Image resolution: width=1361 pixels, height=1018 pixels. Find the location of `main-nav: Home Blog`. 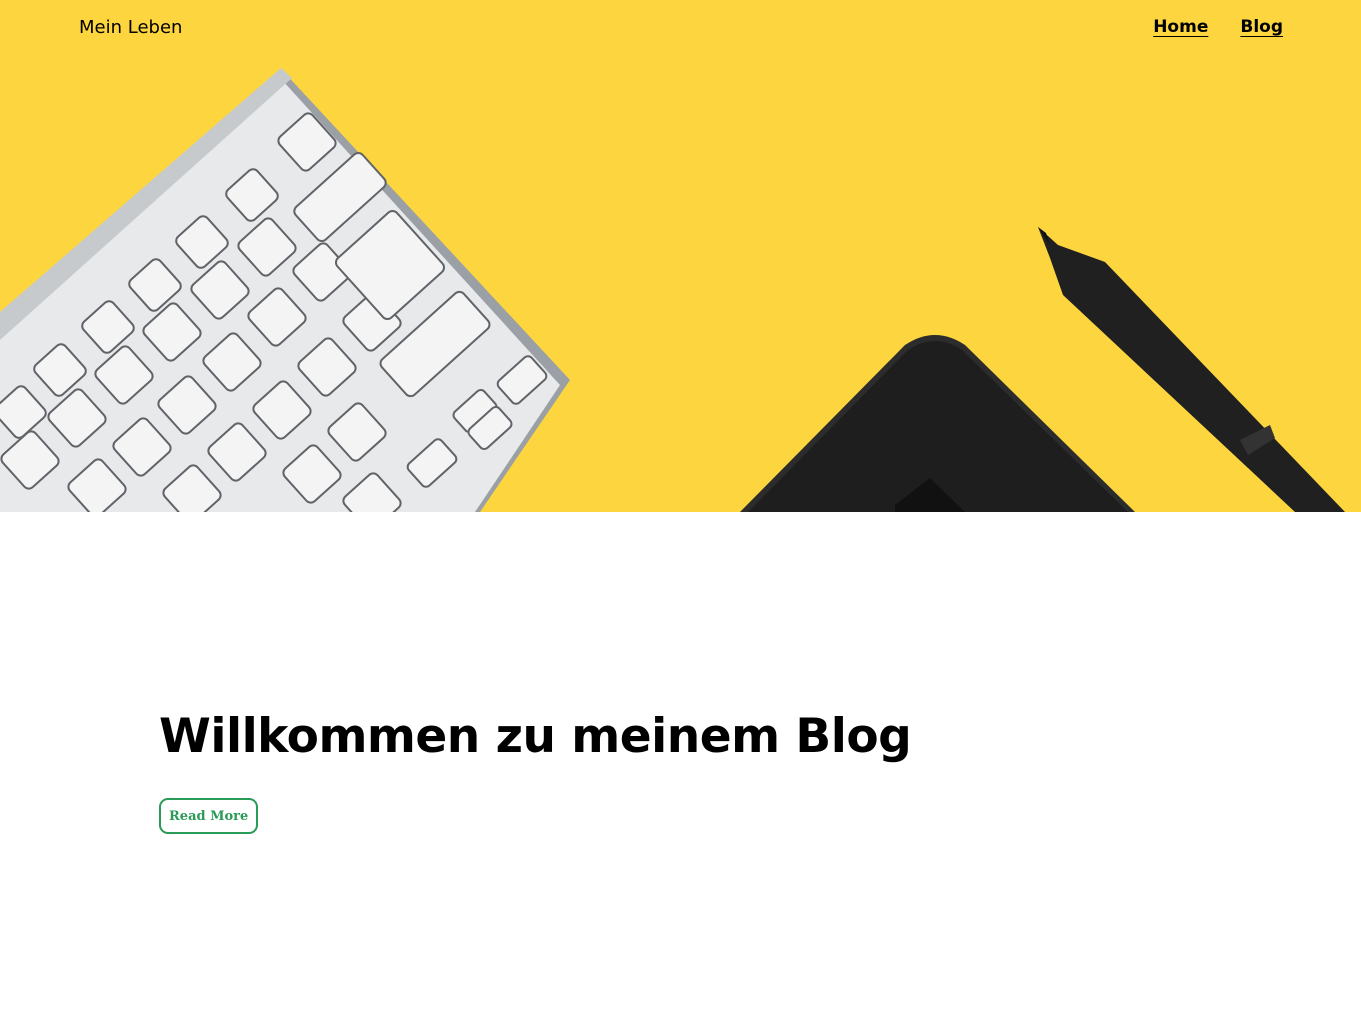

main-nav: Home Blog is located at coordinates (1218, 27).